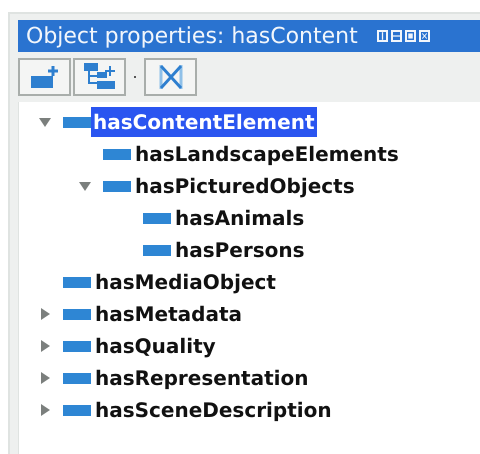 Image resolution: width=480 pixels, height=454 pixels. I want to click on panel-title: Object properties: hasContent, so click(192, 36).